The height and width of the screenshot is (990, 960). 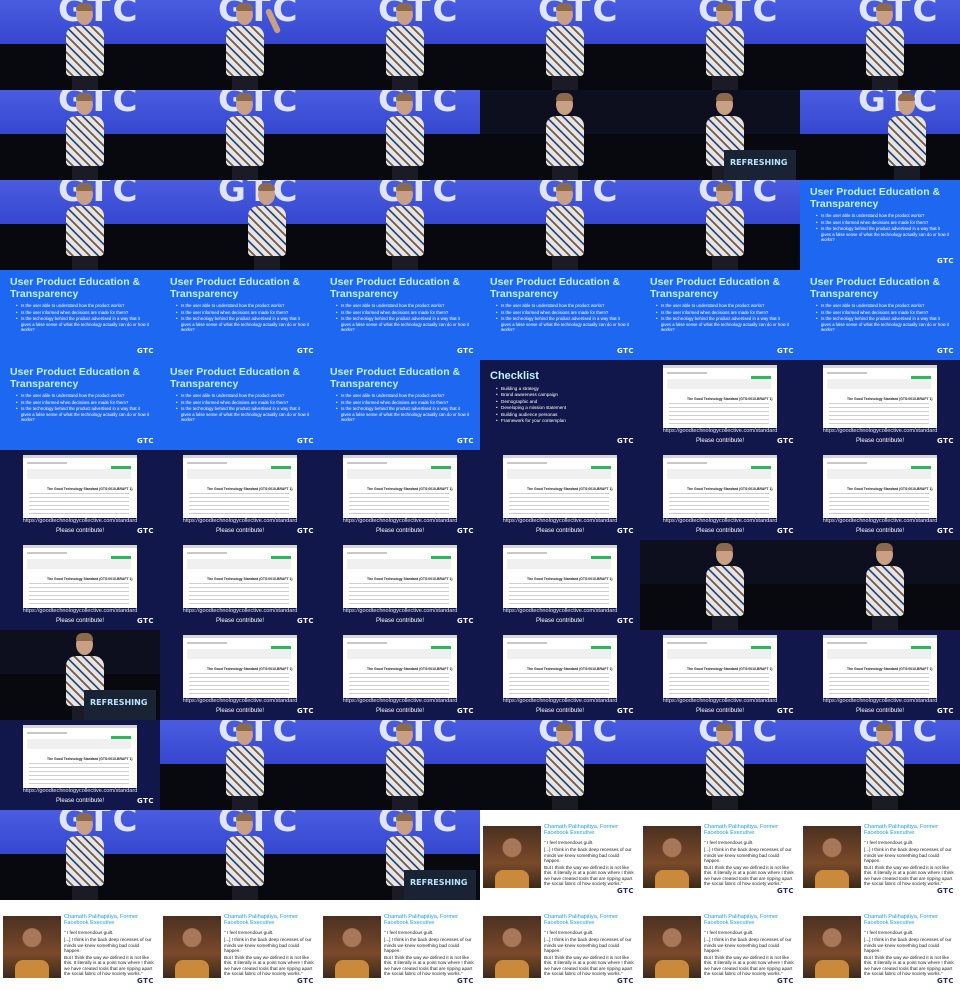 What do you see at coordinates (880, 157) in the screenshot?
I see `stage-floor` at bounding box center [880, 157].